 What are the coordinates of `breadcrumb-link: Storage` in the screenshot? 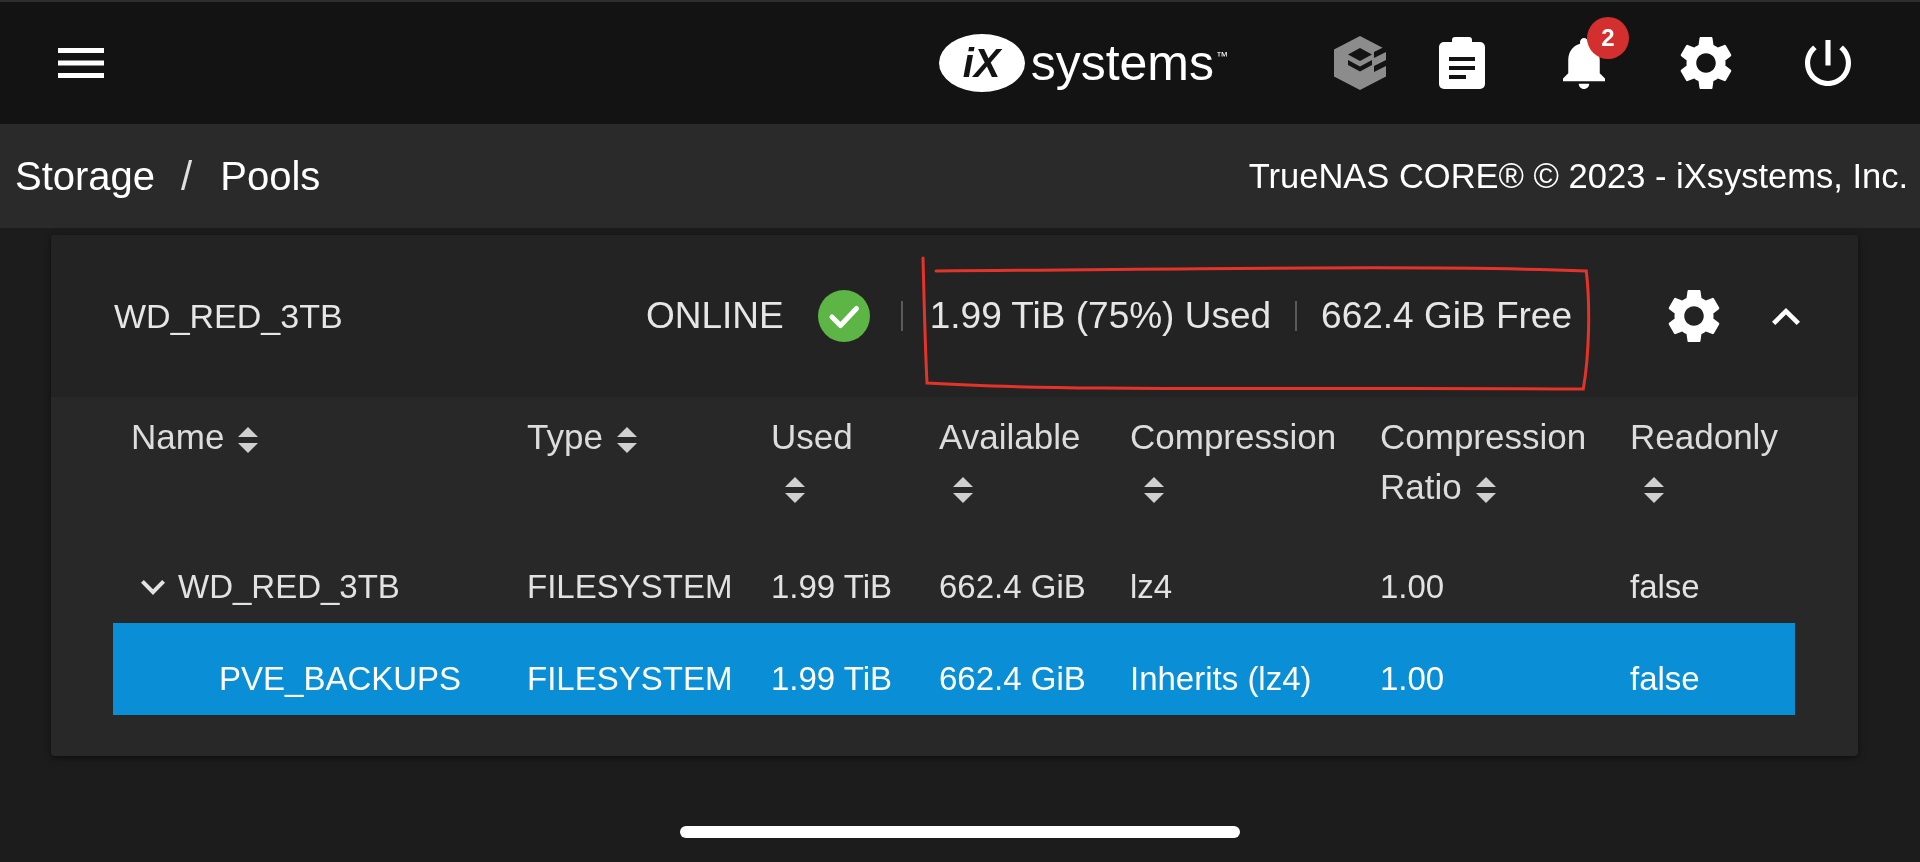 It's located at (85, 176).